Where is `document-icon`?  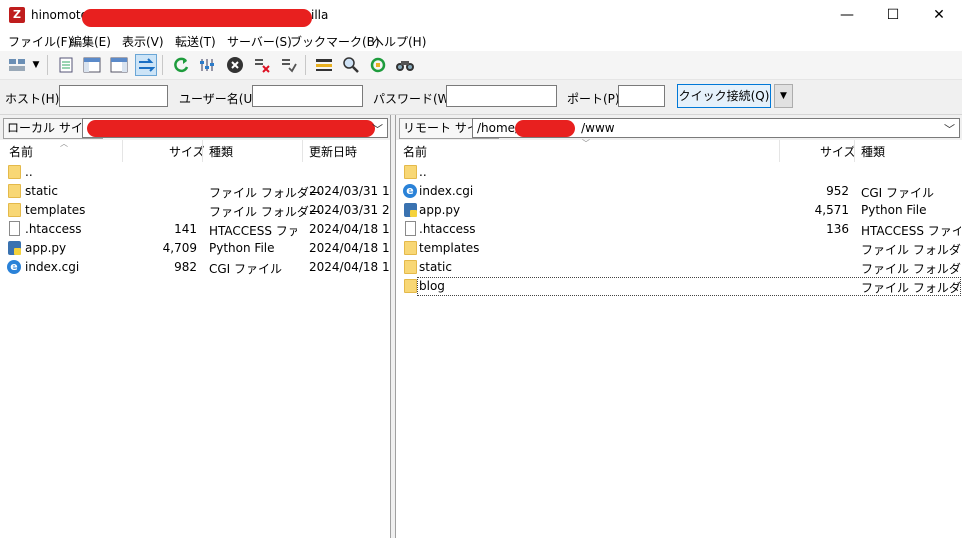
document-icon is located at coordinates (14, 228).